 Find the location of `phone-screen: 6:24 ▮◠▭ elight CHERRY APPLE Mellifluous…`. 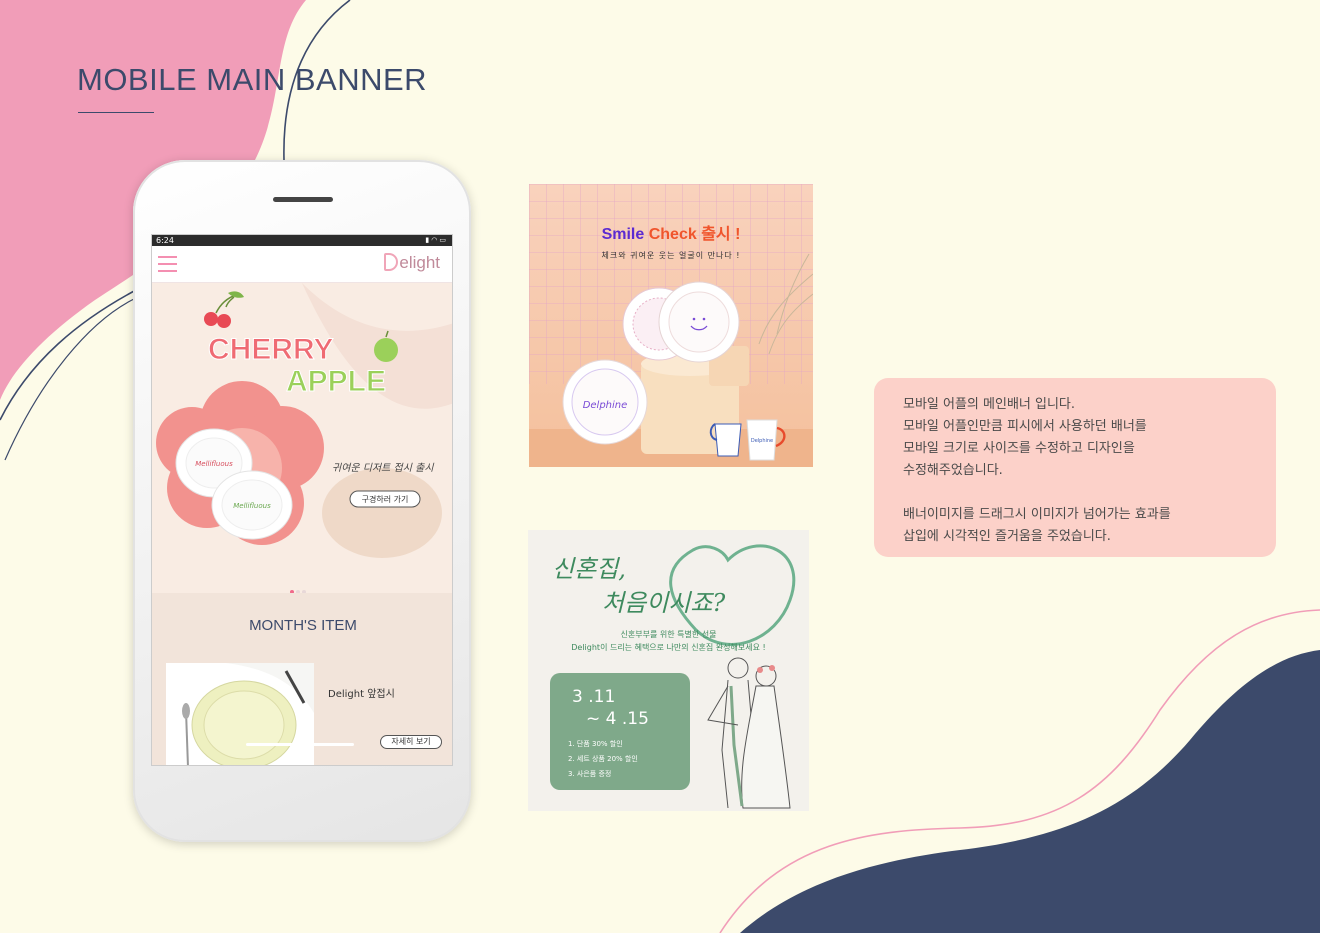

phone-screen: 6:24 ▮◠▭ elight CHERRY APPLE Mellifluous… is located at coordinates (302, 500).